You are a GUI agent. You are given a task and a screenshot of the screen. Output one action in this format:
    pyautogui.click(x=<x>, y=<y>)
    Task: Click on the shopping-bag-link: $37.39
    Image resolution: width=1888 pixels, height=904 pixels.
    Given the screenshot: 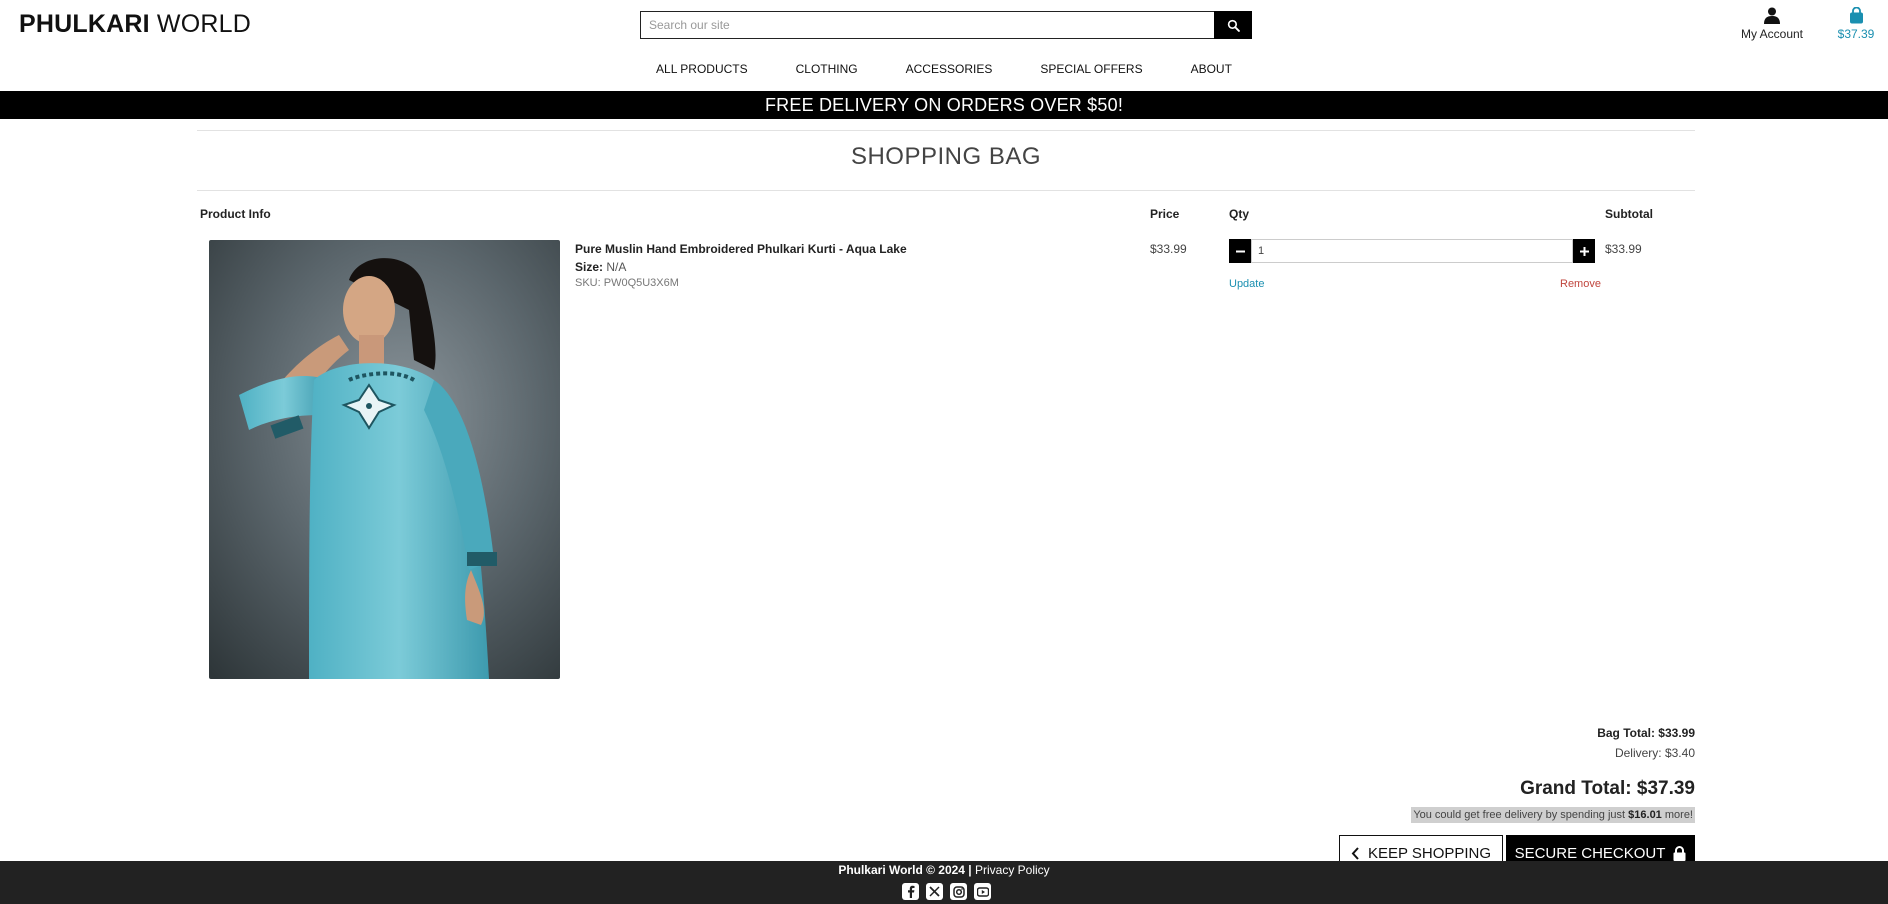 What is the action you would take?
    pyautogui.click(x=1856, y=24)
    